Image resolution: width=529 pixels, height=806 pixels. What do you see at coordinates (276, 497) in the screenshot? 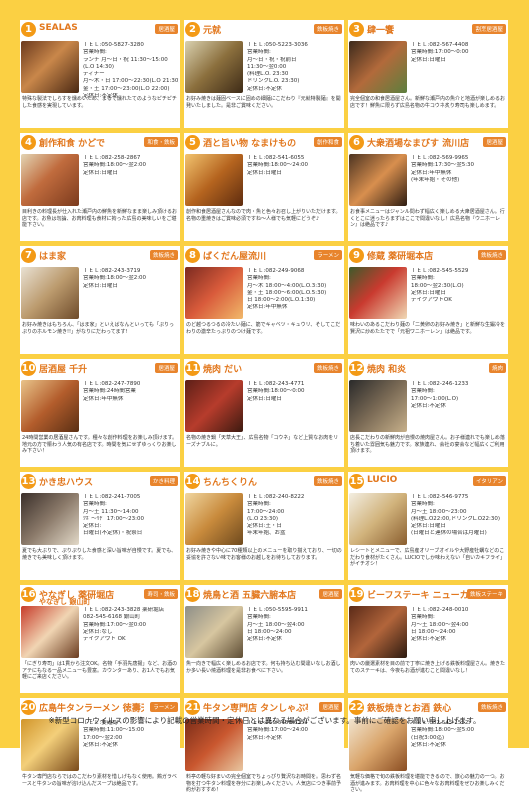
I see `info-line: ＴＥＬ:082-240-8222` at bounding box center [276, 497].